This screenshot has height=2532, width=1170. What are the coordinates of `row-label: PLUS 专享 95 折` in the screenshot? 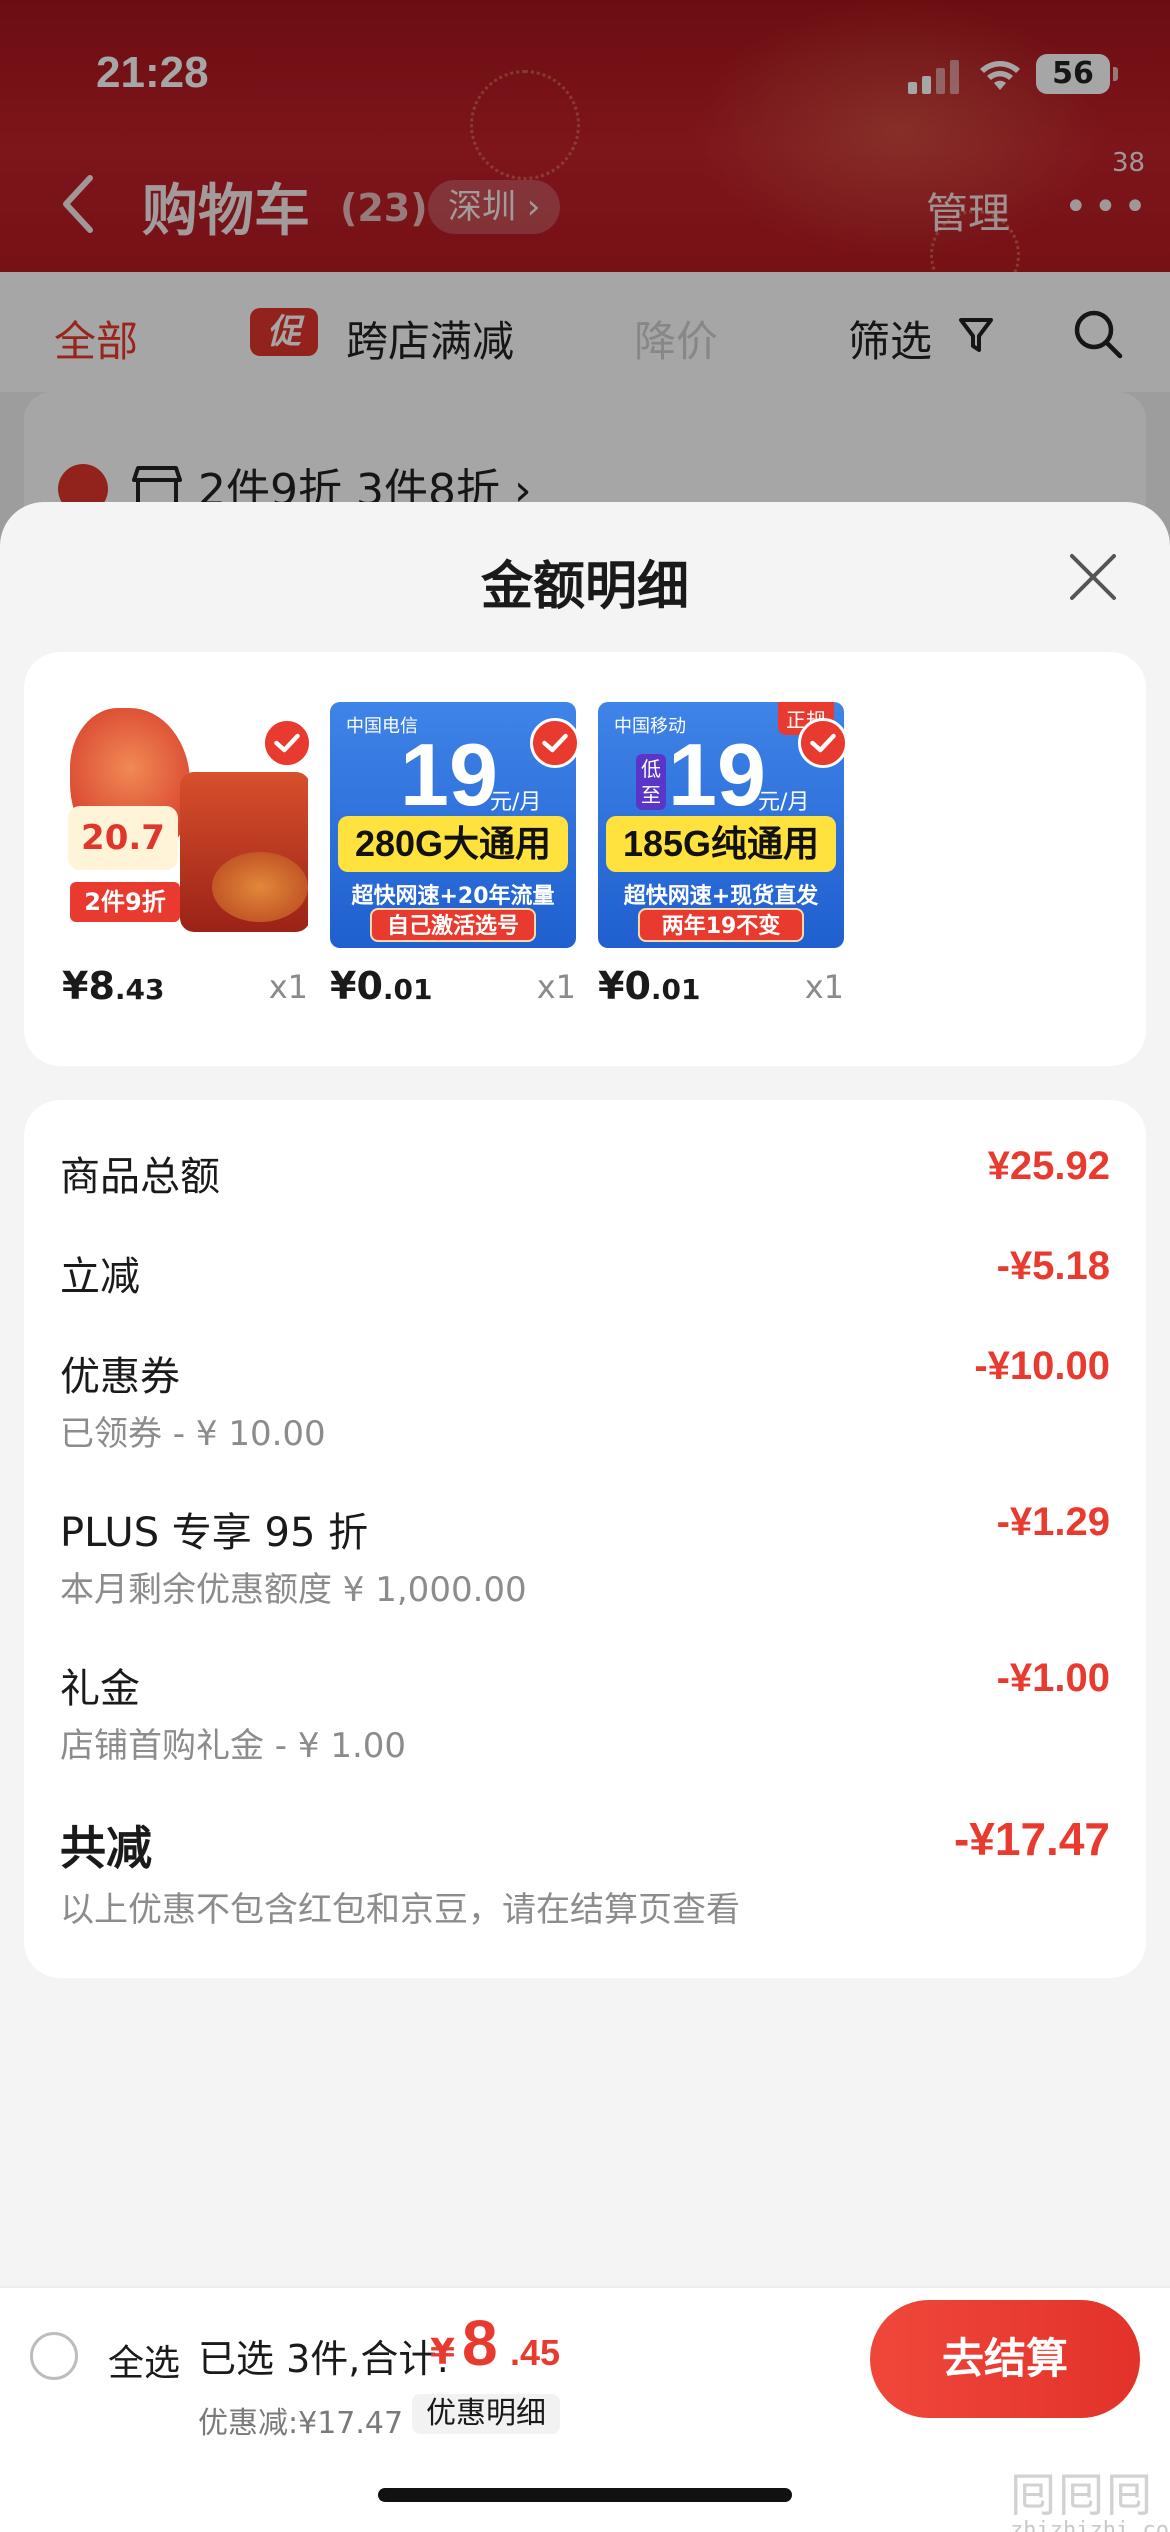 It's located at (214, 1533).